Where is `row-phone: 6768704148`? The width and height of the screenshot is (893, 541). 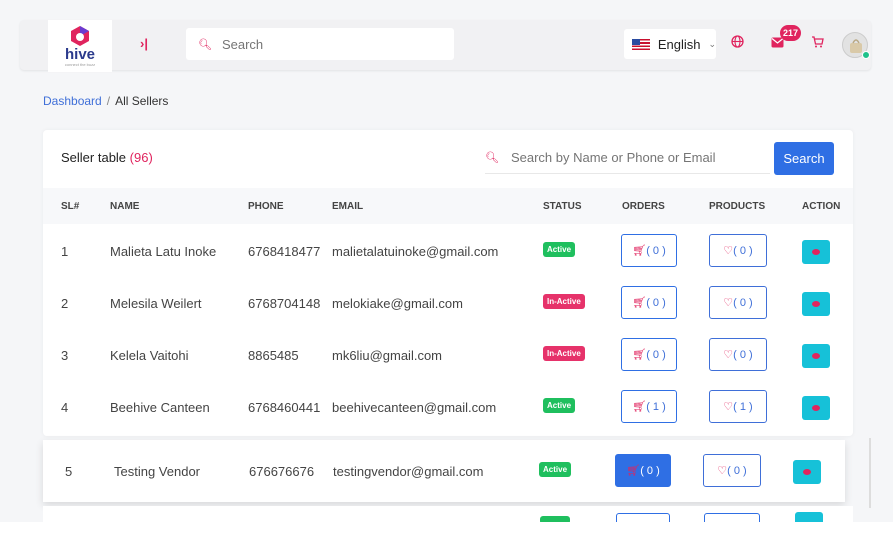
row-phone: 6768704148 is located at coordinates (284, 303).